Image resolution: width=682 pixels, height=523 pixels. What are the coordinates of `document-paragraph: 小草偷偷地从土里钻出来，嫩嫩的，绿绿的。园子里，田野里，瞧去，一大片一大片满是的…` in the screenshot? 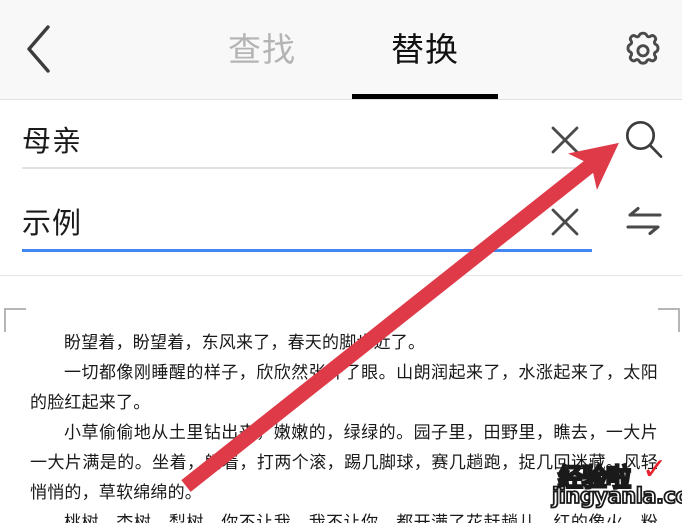 It's located at (344, 462).